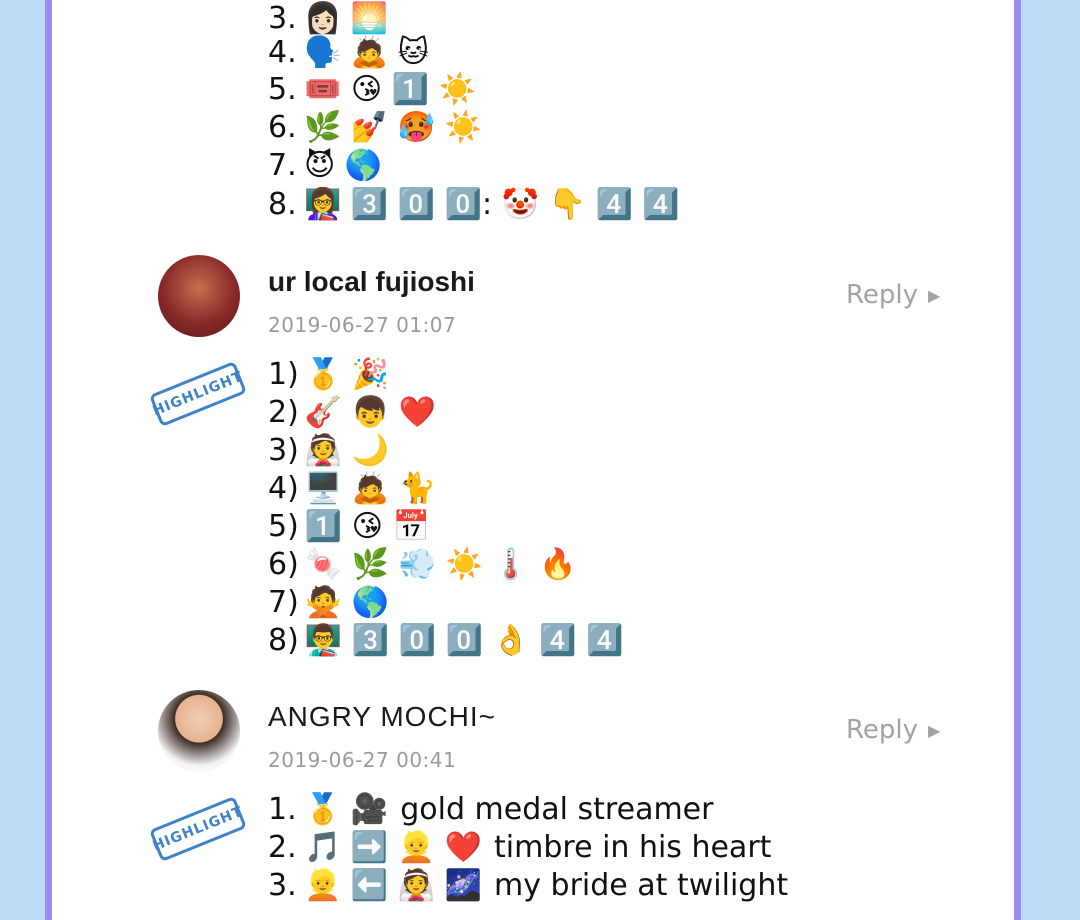  Describe the element at coordinates (528, 885) in the screenshot. I see `list-item: 3. 👱 ⬅️ 👰 🌌 my bride at twilight` at that location.